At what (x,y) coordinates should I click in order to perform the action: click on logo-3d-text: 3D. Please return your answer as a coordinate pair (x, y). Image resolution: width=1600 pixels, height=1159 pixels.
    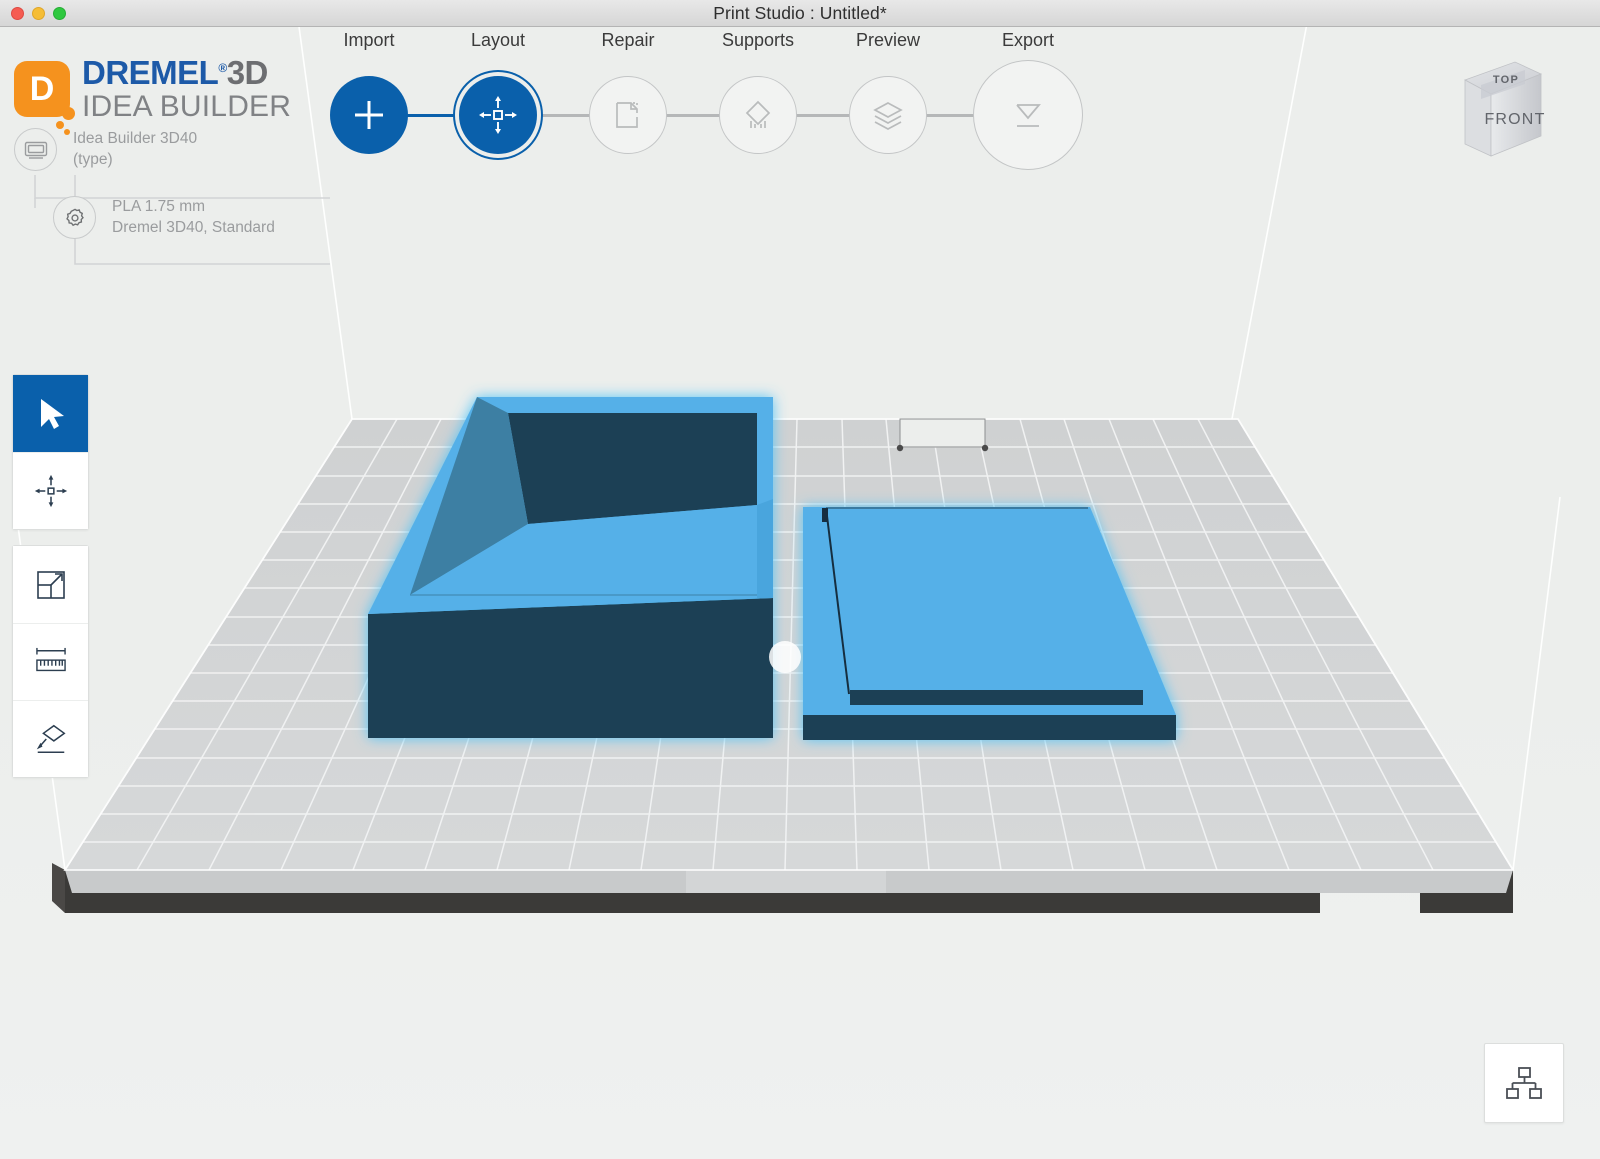
    Looking at the image, I should click on (247, 72).